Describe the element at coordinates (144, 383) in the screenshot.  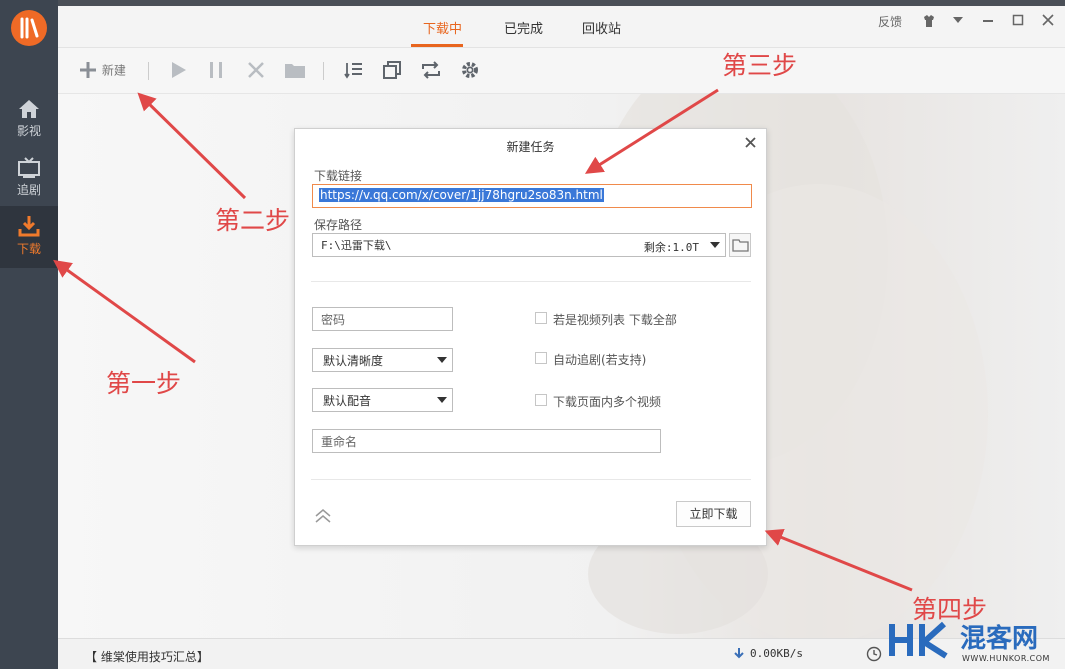
I see `annotation-step1: 第一步` at that location.